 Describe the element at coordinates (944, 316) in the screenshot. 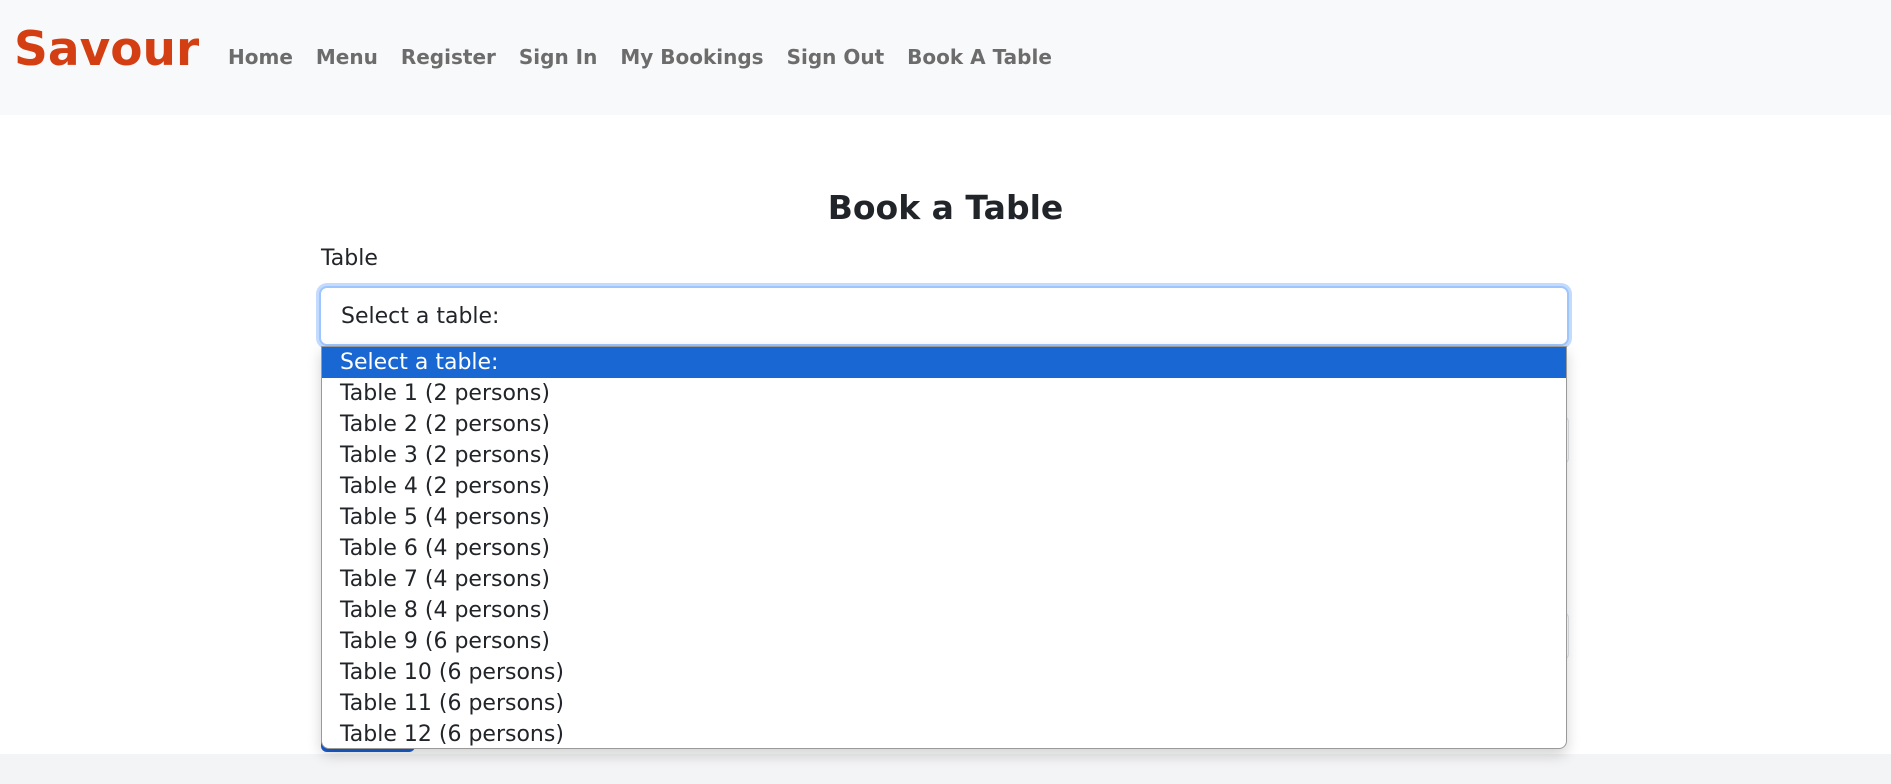

I see `table-select: Select a table:` at that location.